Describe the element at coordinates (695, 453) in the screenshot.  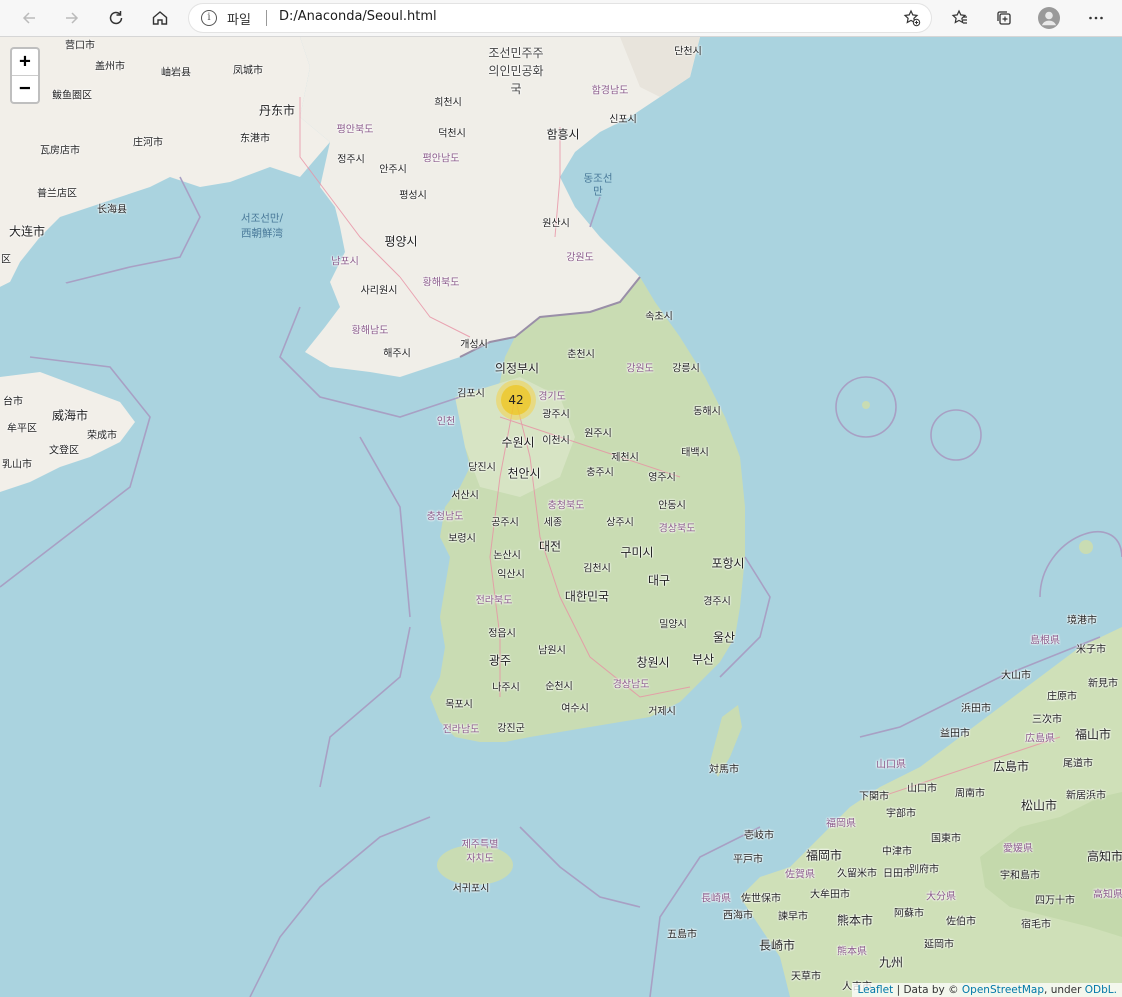
I see `place-label: 태백시` at that location.